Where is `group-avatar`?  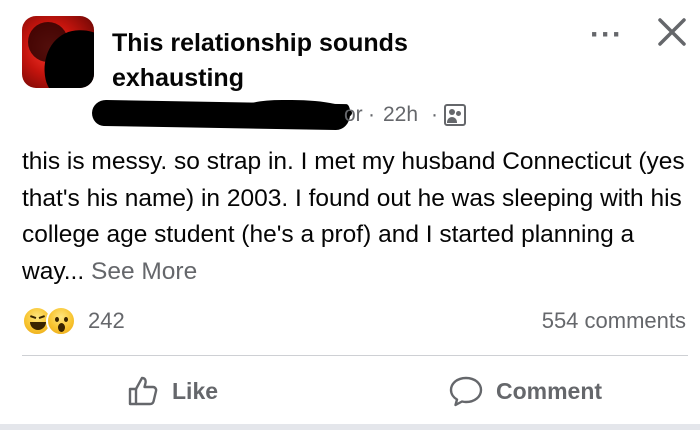
group-avatar is located at coordinates (58, 52).